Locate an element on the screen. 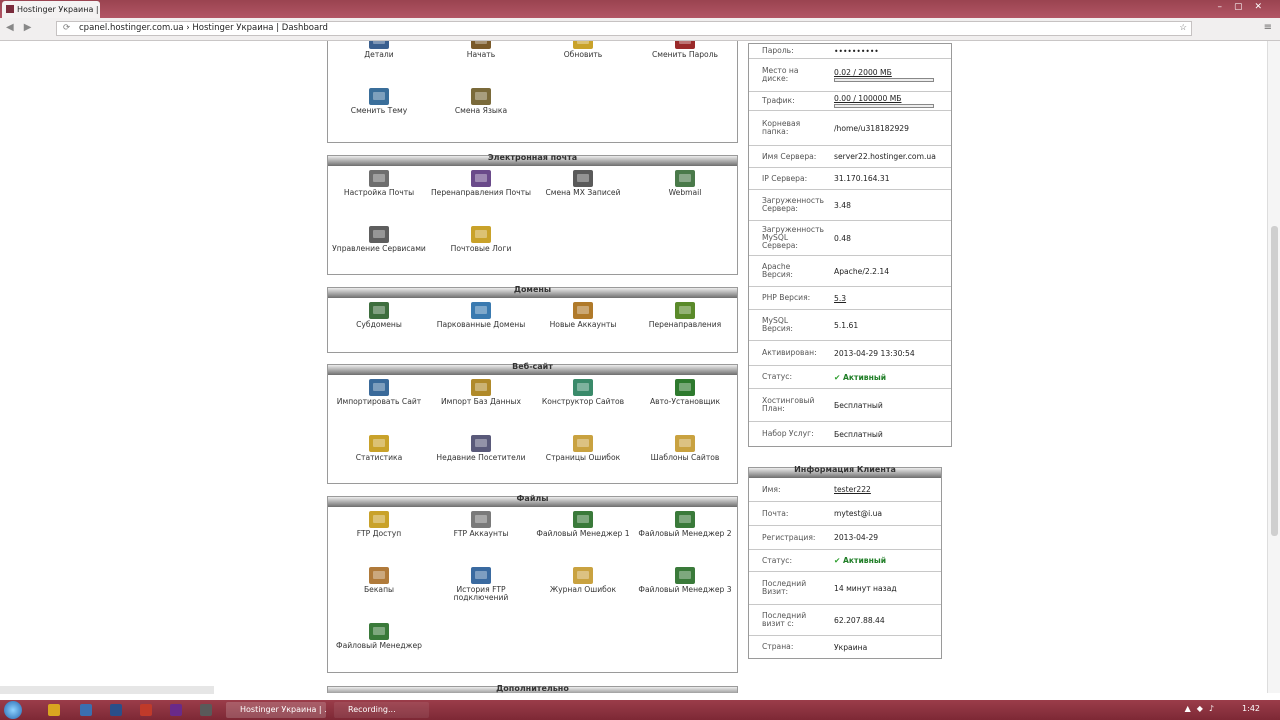 The width and height of the screenshot is (1280, 720). panel-item: FTP Аккаунты is located at coordinates (481, 536).